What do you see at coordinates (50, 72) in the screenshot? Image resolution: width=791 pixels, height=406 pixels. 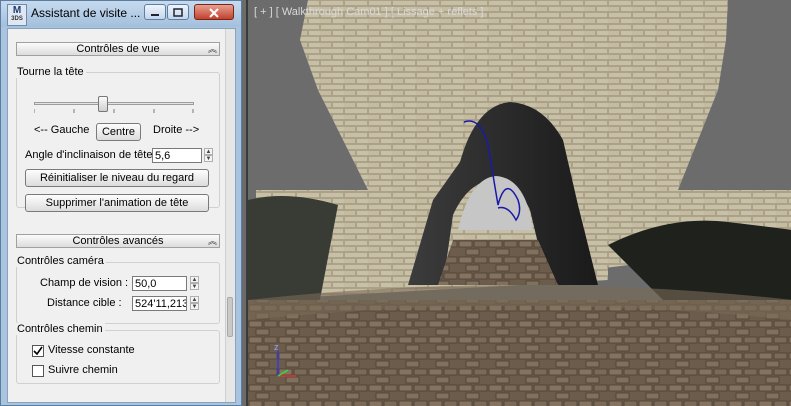 I see `turn-head-label: Tourne la tête` at bounding box center [50, 72].